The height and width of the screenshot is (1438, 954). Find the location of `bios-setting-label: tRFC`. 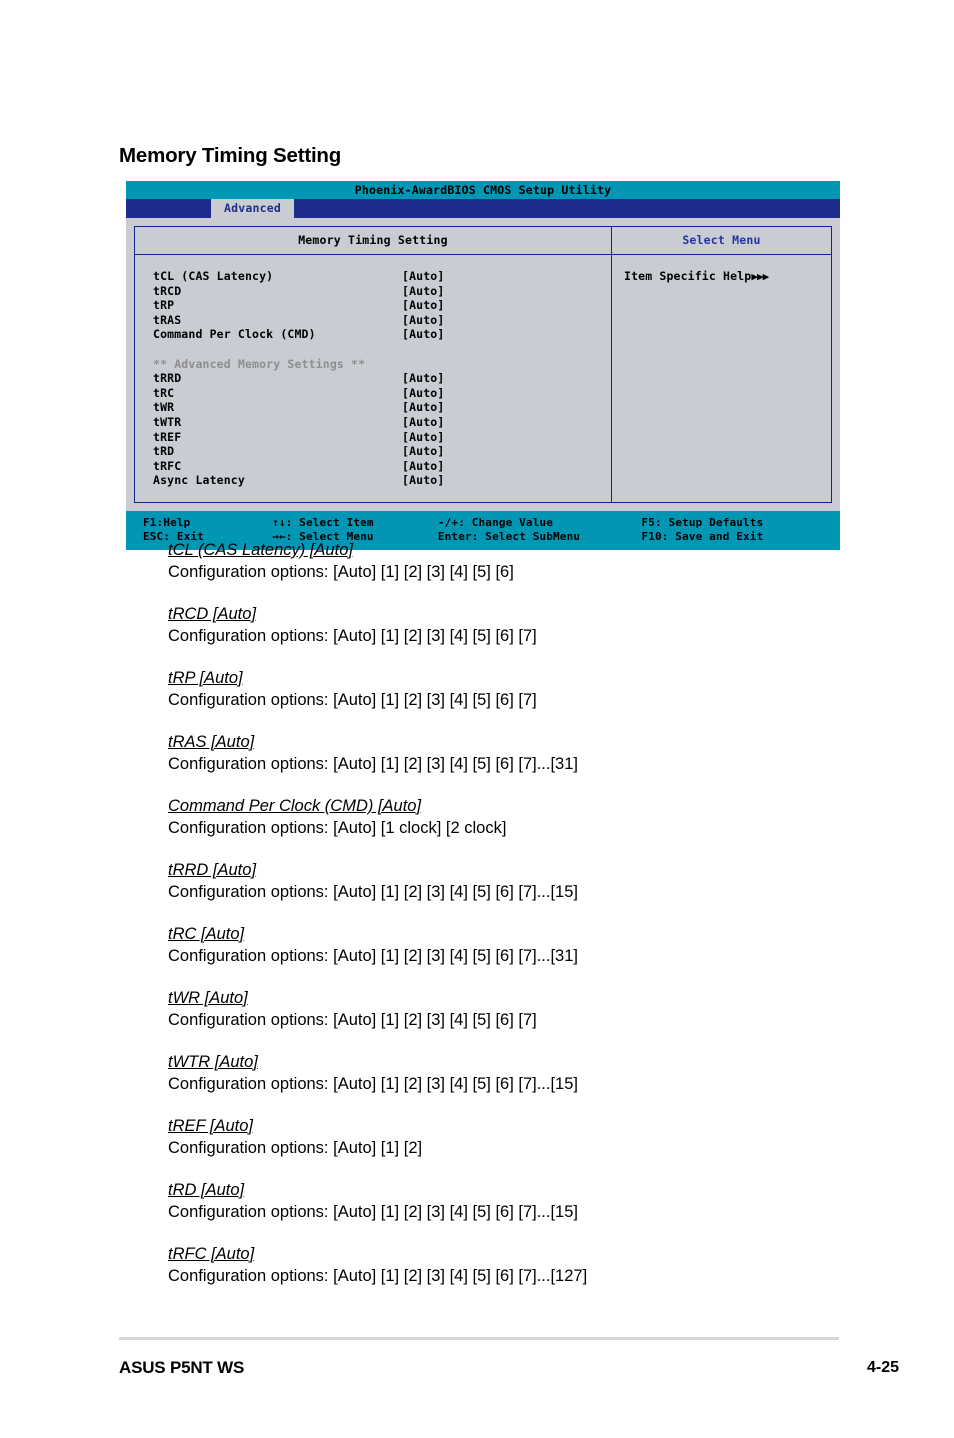

bios-setting-label: tRFC is located at coordinates (167, 465).